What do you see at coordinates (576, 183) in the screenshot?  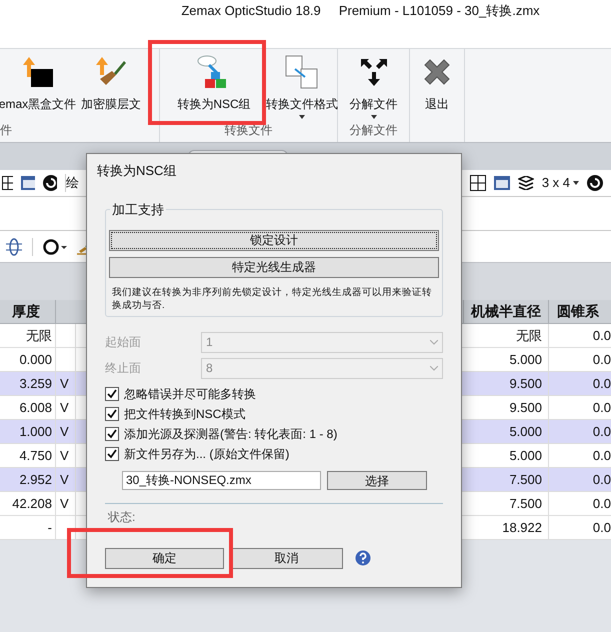 I see `caret-icon` at bounding box center [576, 183].